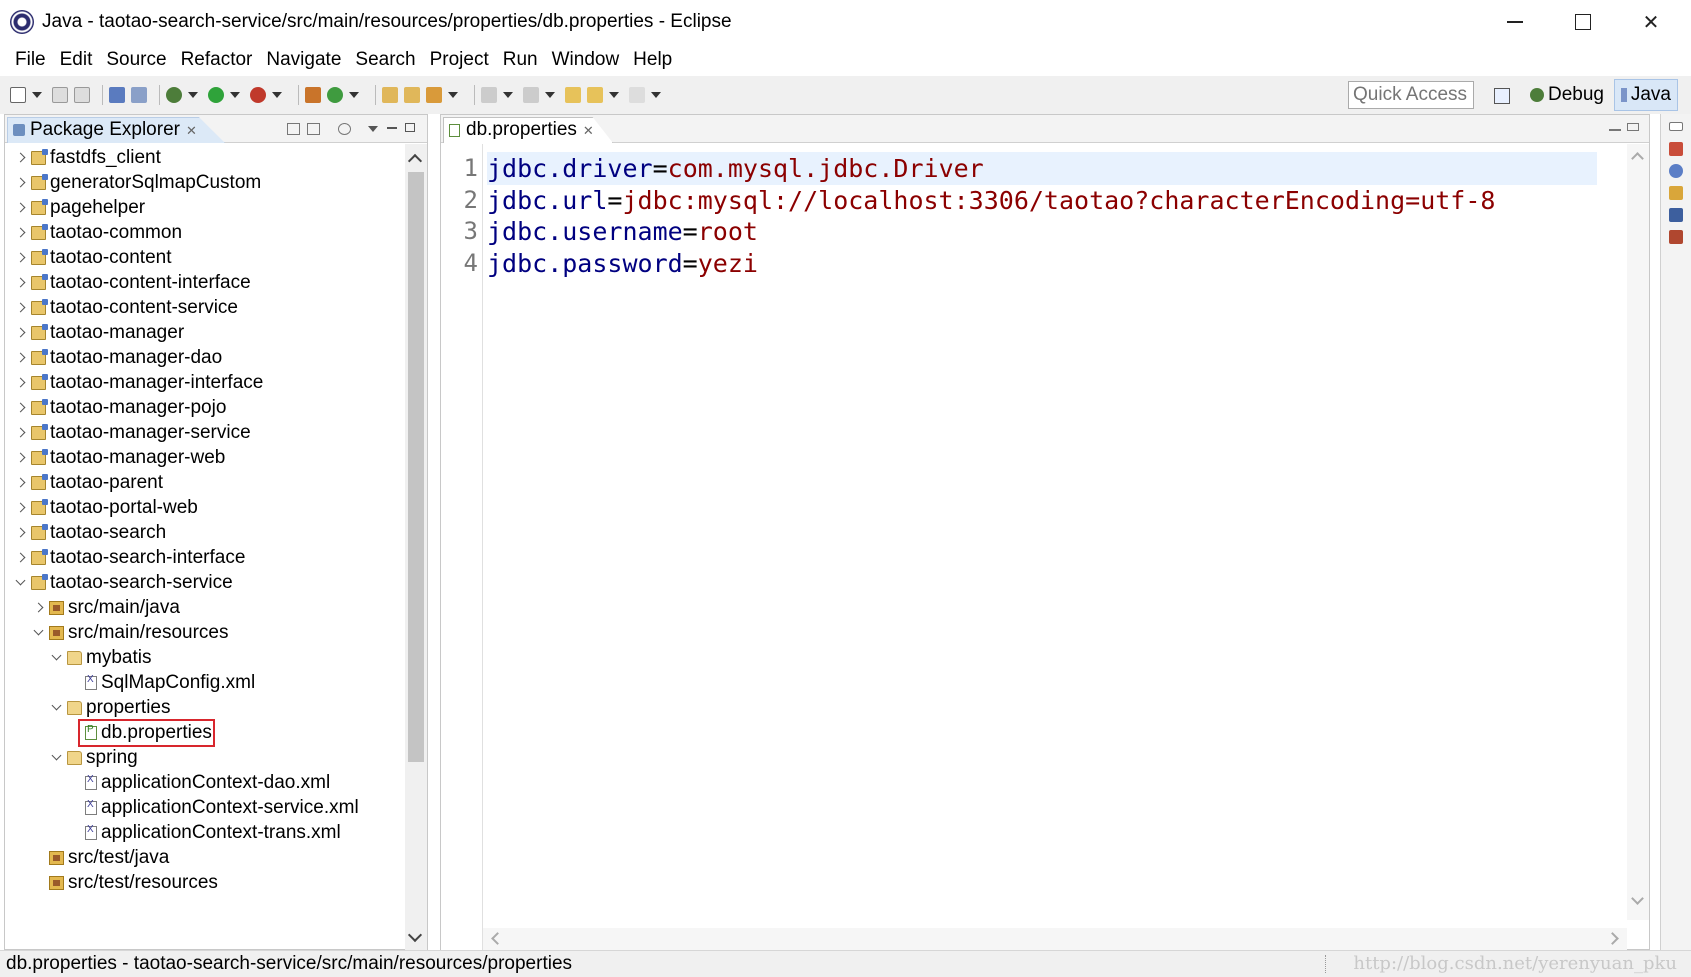 The image size is (1691, 977). I want to click on scrollbar-thumb, so click(416, 467).